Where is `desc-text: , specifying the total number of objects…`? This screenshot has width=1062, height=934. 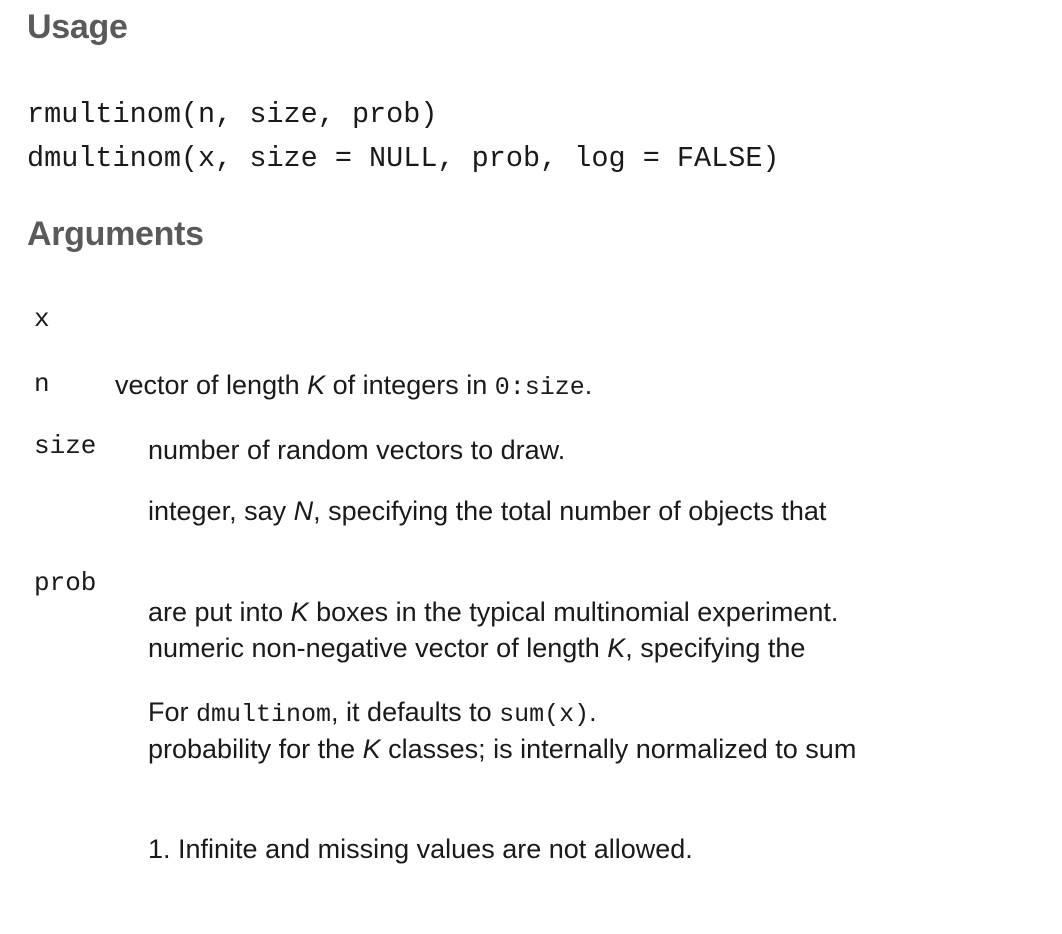 desc-text: , specifying the total number of objects… is located at coordinates (570, 511).